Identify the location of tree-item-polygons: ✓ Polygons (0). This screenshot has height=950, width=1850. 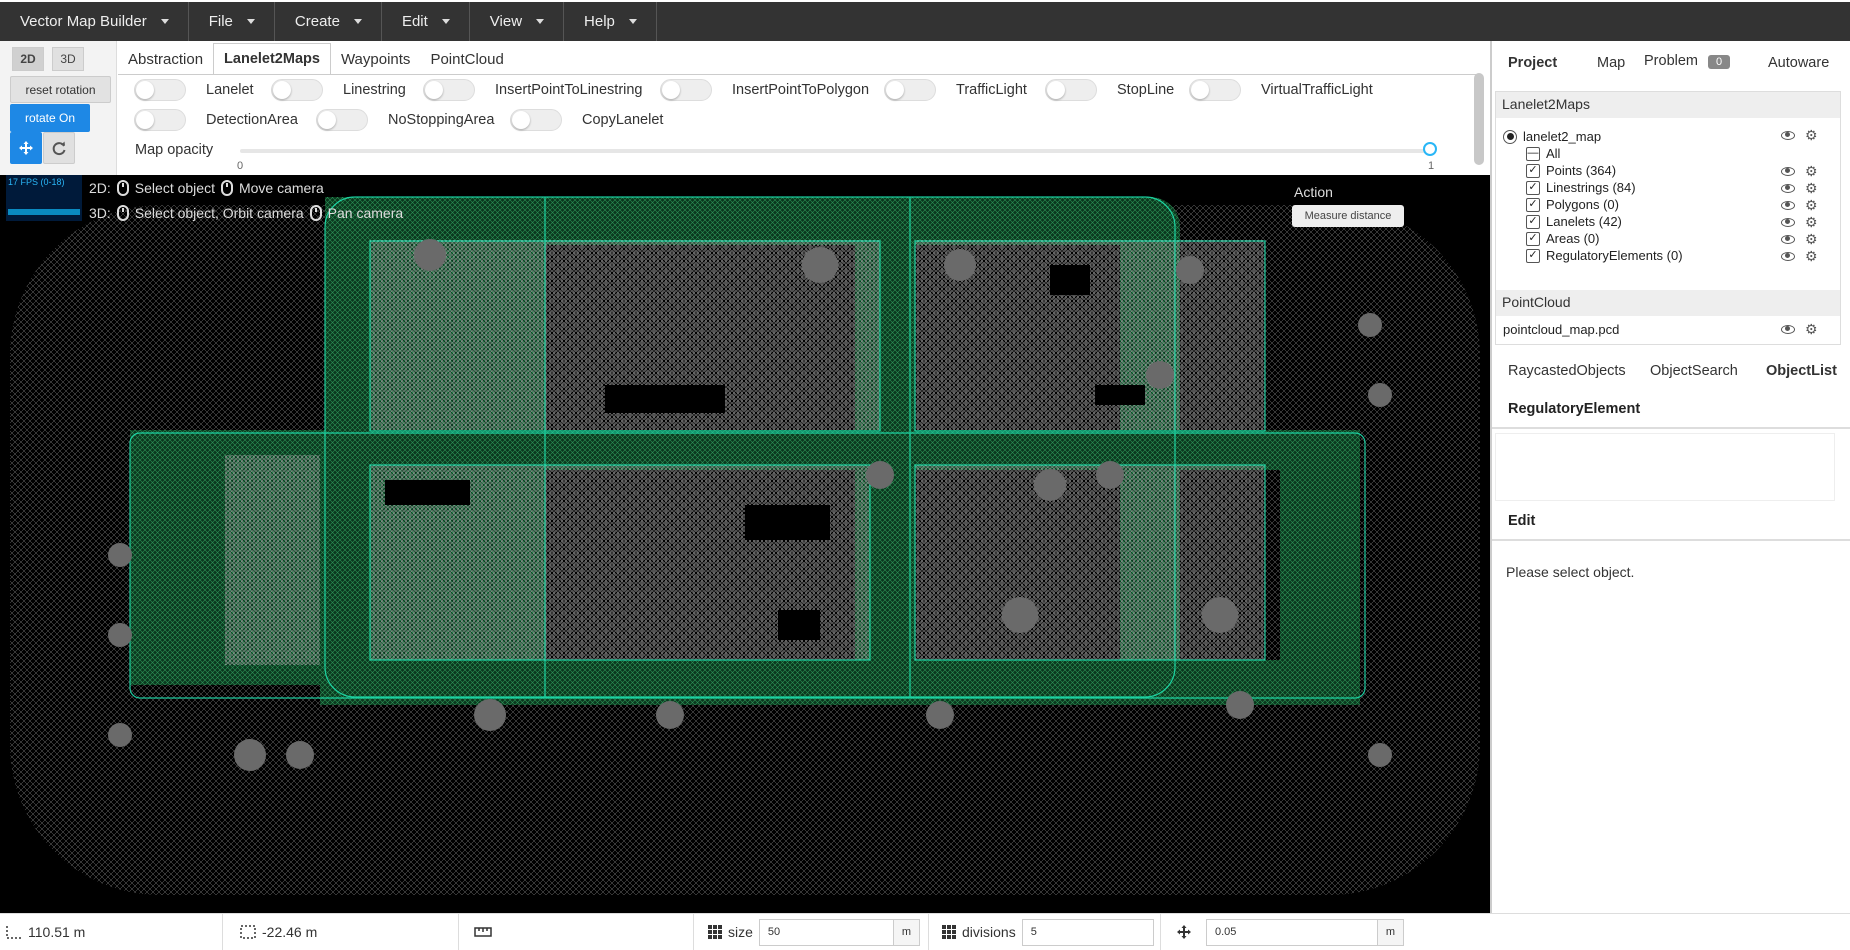
(1572, 204).